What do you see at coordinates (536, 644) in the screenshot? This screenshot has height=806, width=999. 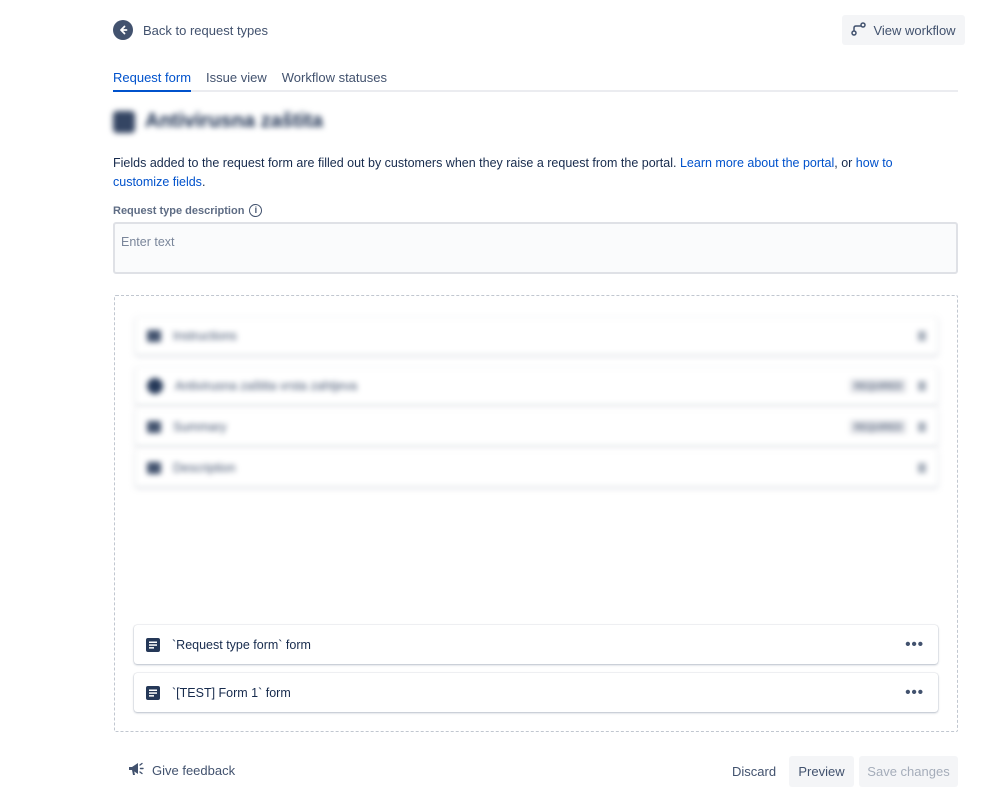 I see `form-row-request-type-form: `Request type form` form •••` at bounding box center [536, 644].